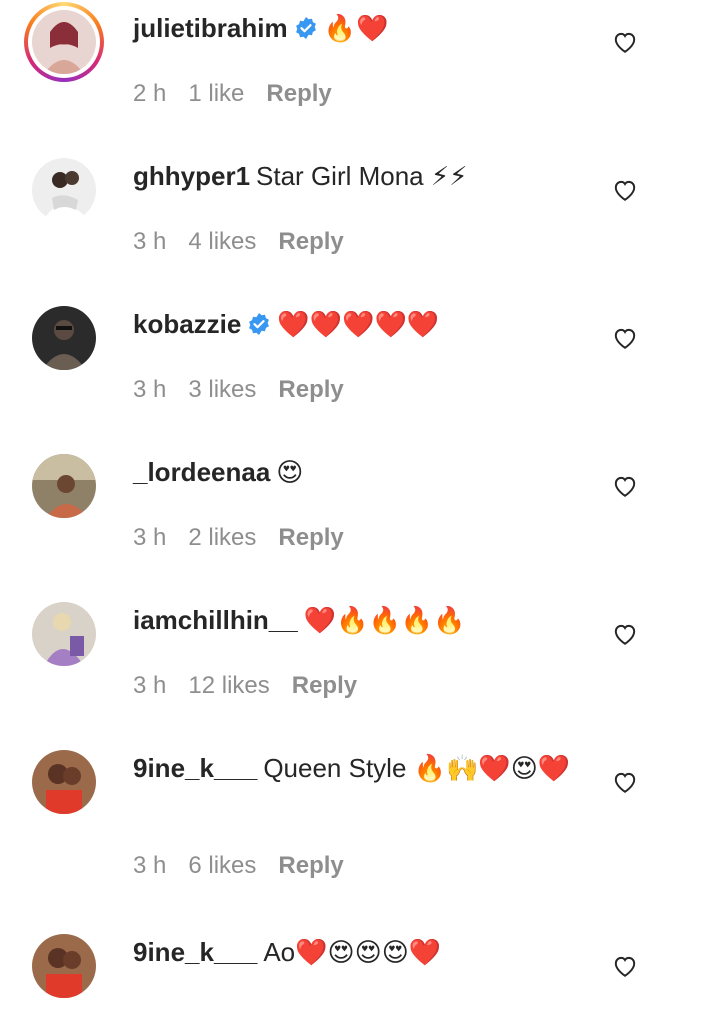 Image resolution: width=720 pixels, height=1010 pixels. What do you see at coordinates (222, 865) in the screenshot?
I see `like-count: 6 likes` at bounding box center [222, 865].